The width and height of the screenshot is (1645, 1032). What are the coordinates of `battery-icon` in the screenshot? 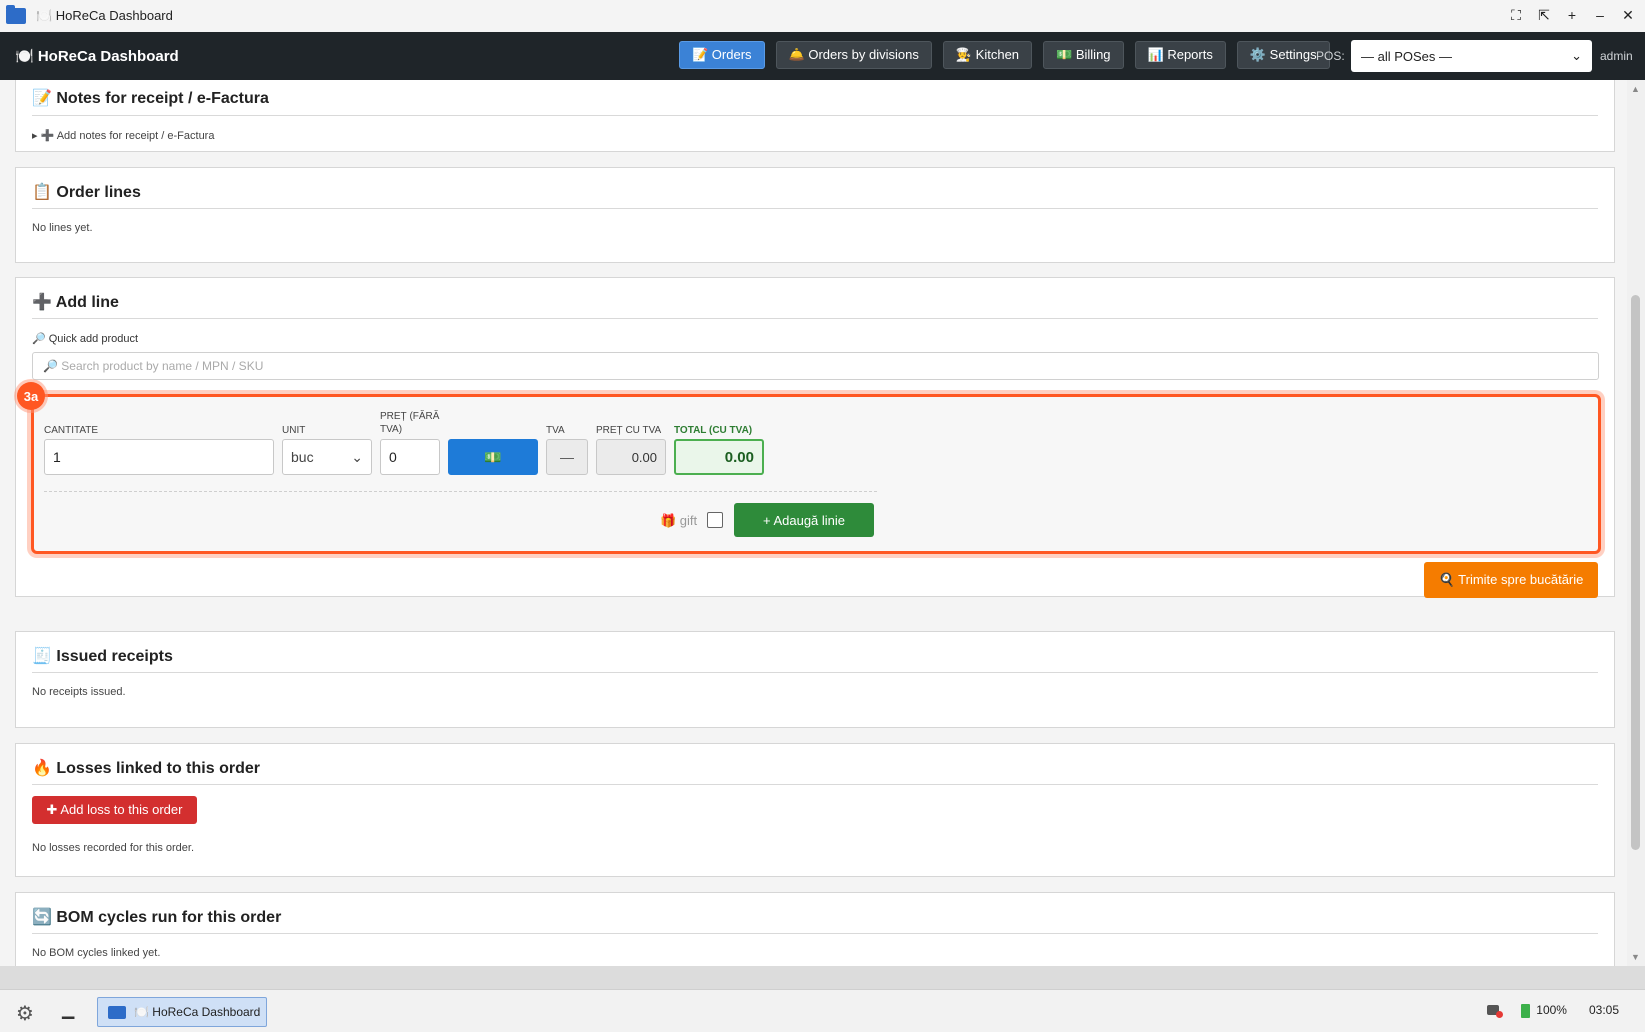 It's located at (1526, 1010).